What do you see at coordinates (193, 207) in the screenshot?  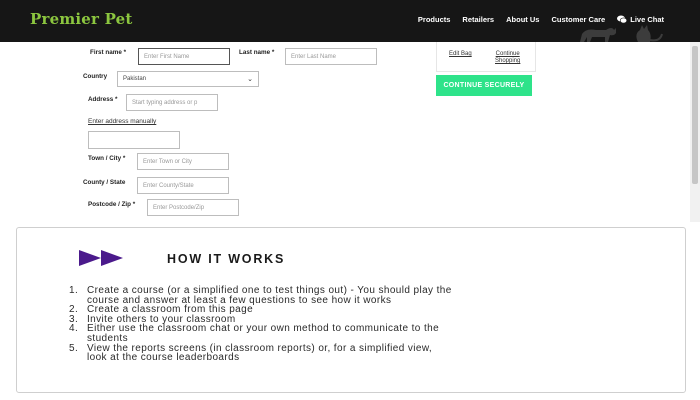 I see `postcode-input: Enter Postcode/Zip` at bounding box center [193, 207].